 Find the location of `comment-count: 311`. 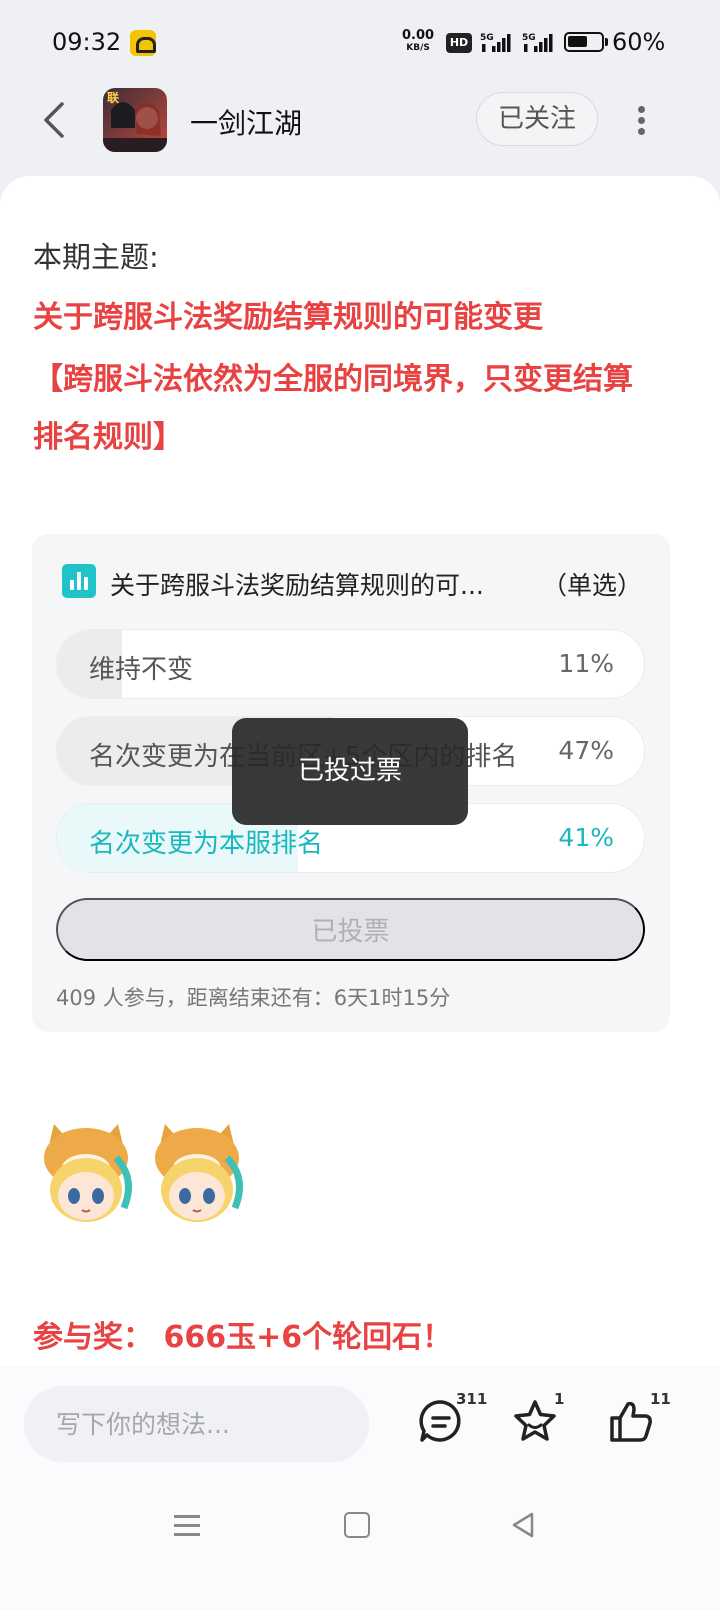

comment-count: 311 is located at coordinates (472, 1399).